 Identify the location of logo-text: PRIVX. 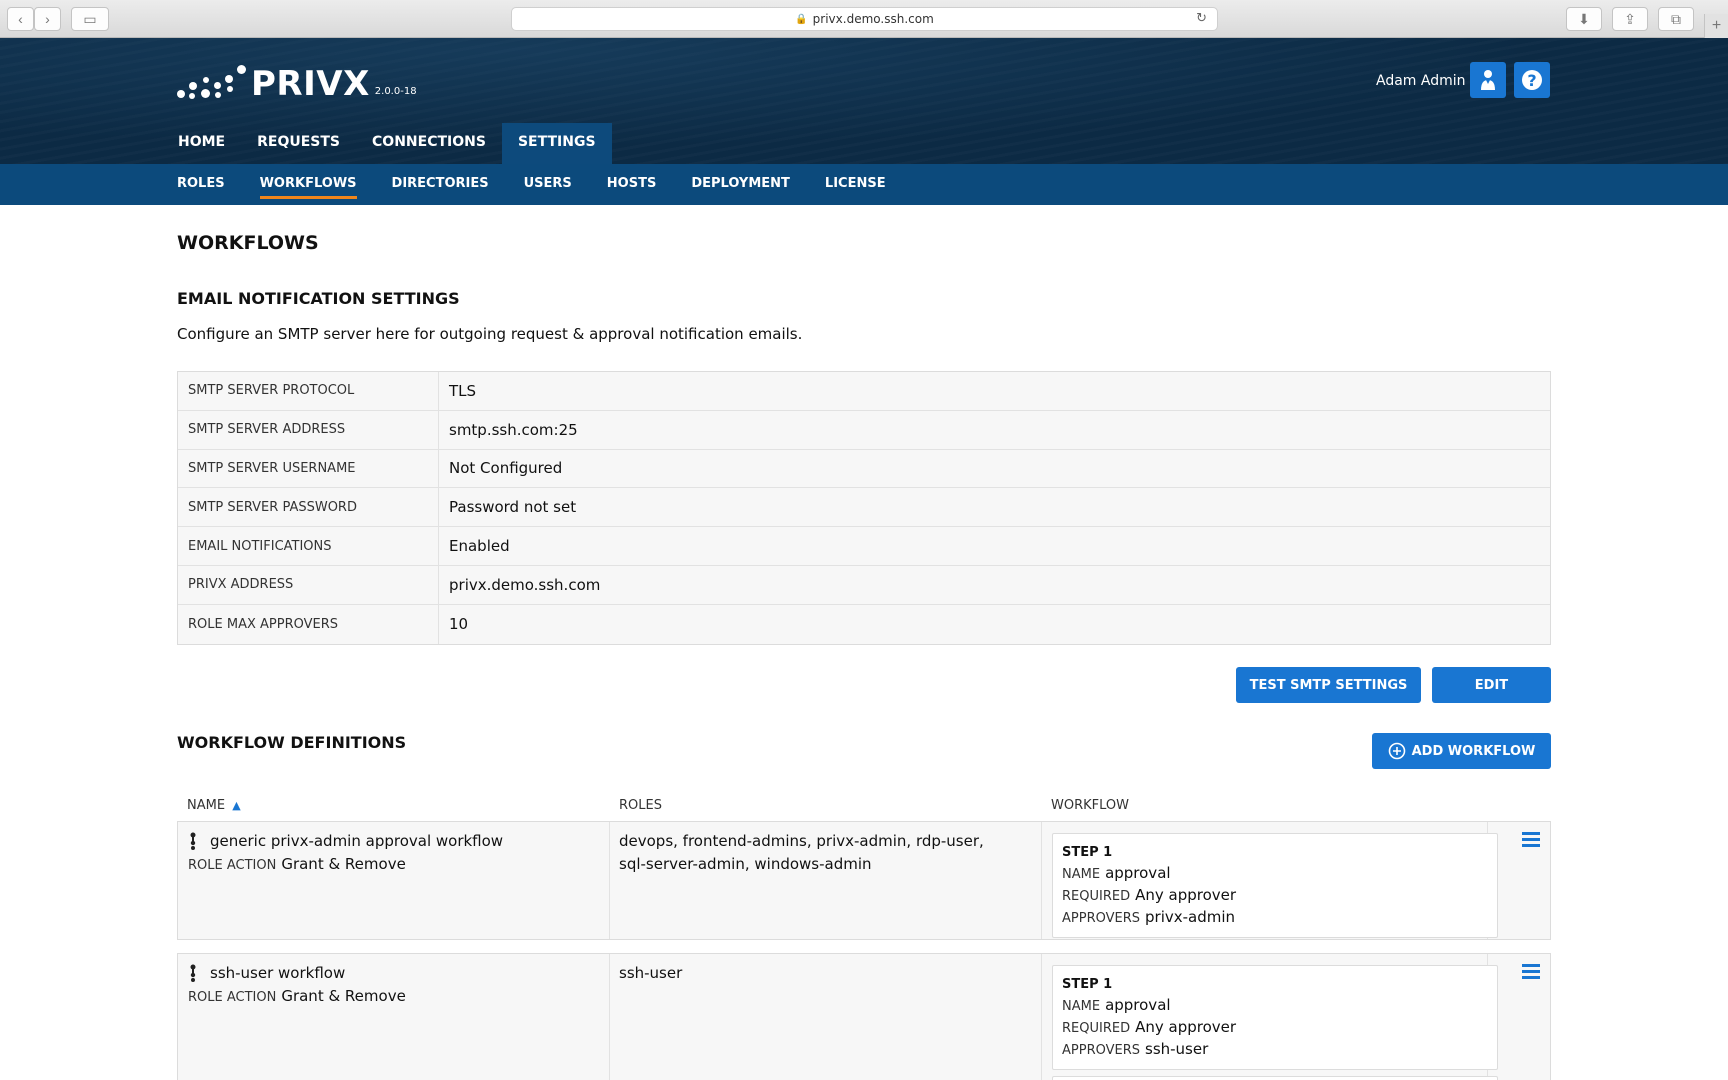
(310, 84).